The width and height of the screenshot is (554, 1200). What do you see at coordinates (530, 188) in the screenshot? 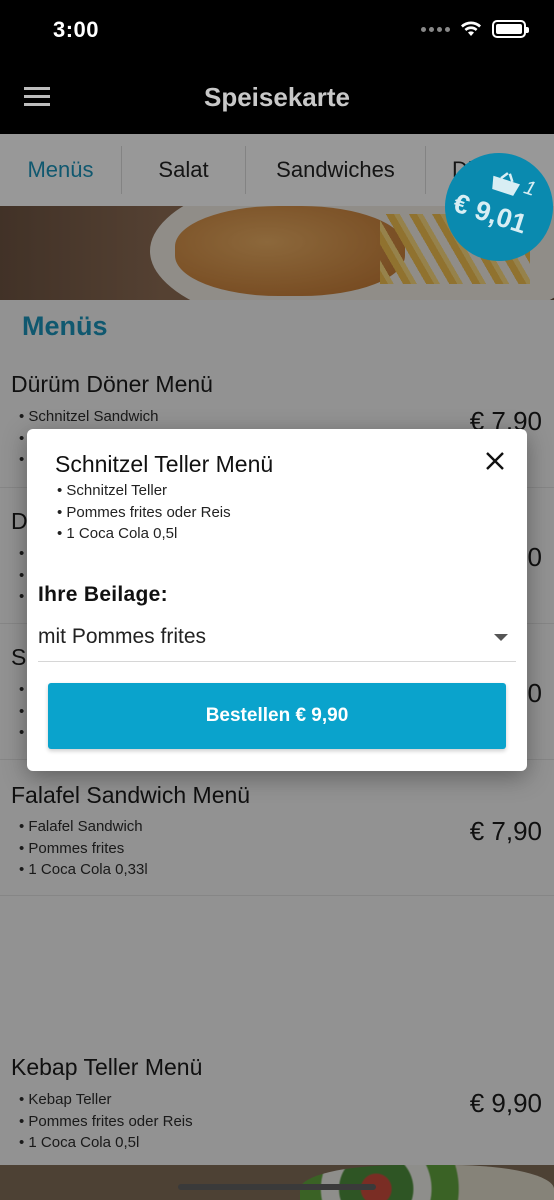
I see `cart-count: 1` at bounding box center [530, 188].